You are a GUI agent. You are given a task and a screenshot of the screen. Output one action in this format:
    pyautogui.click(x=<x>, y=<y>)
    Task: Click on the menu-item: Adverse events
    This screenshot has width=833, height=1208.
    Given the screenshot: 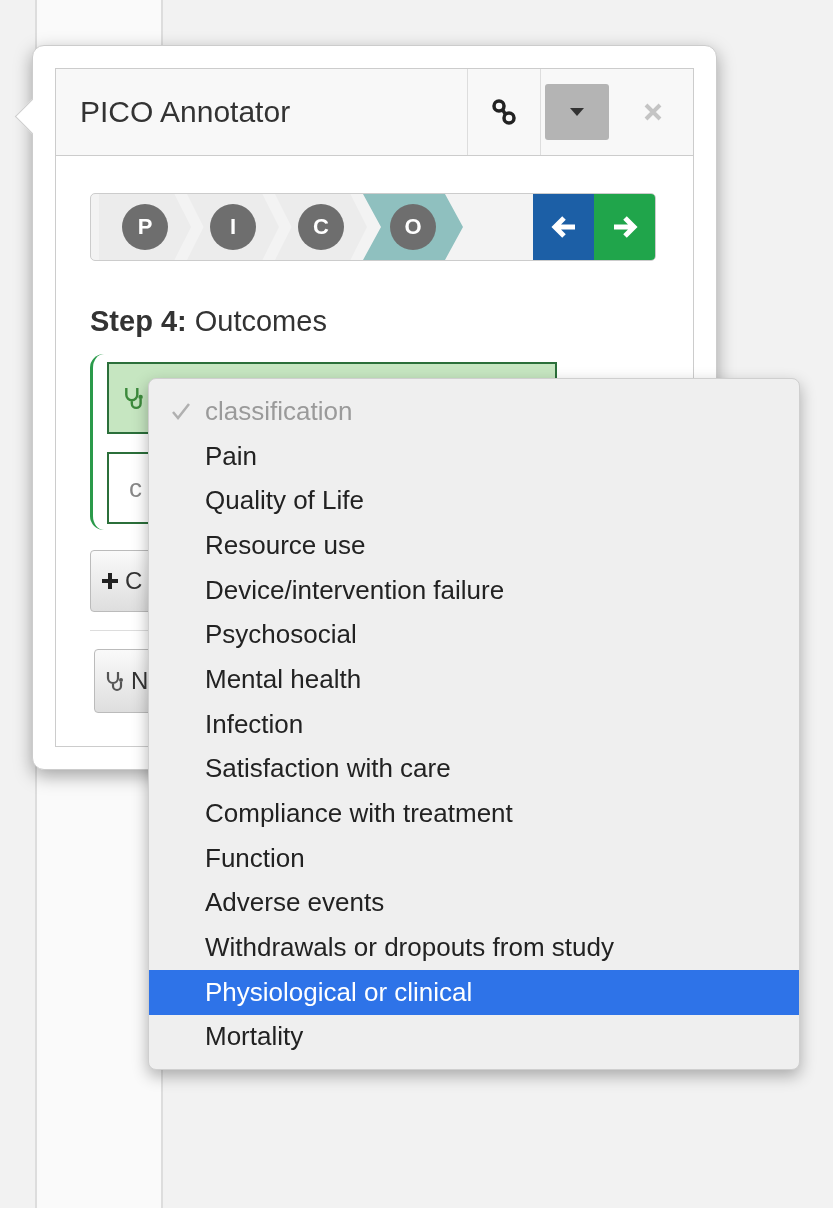 What is the action you would take?
    pyautogui.click(x=474, y=903)
    